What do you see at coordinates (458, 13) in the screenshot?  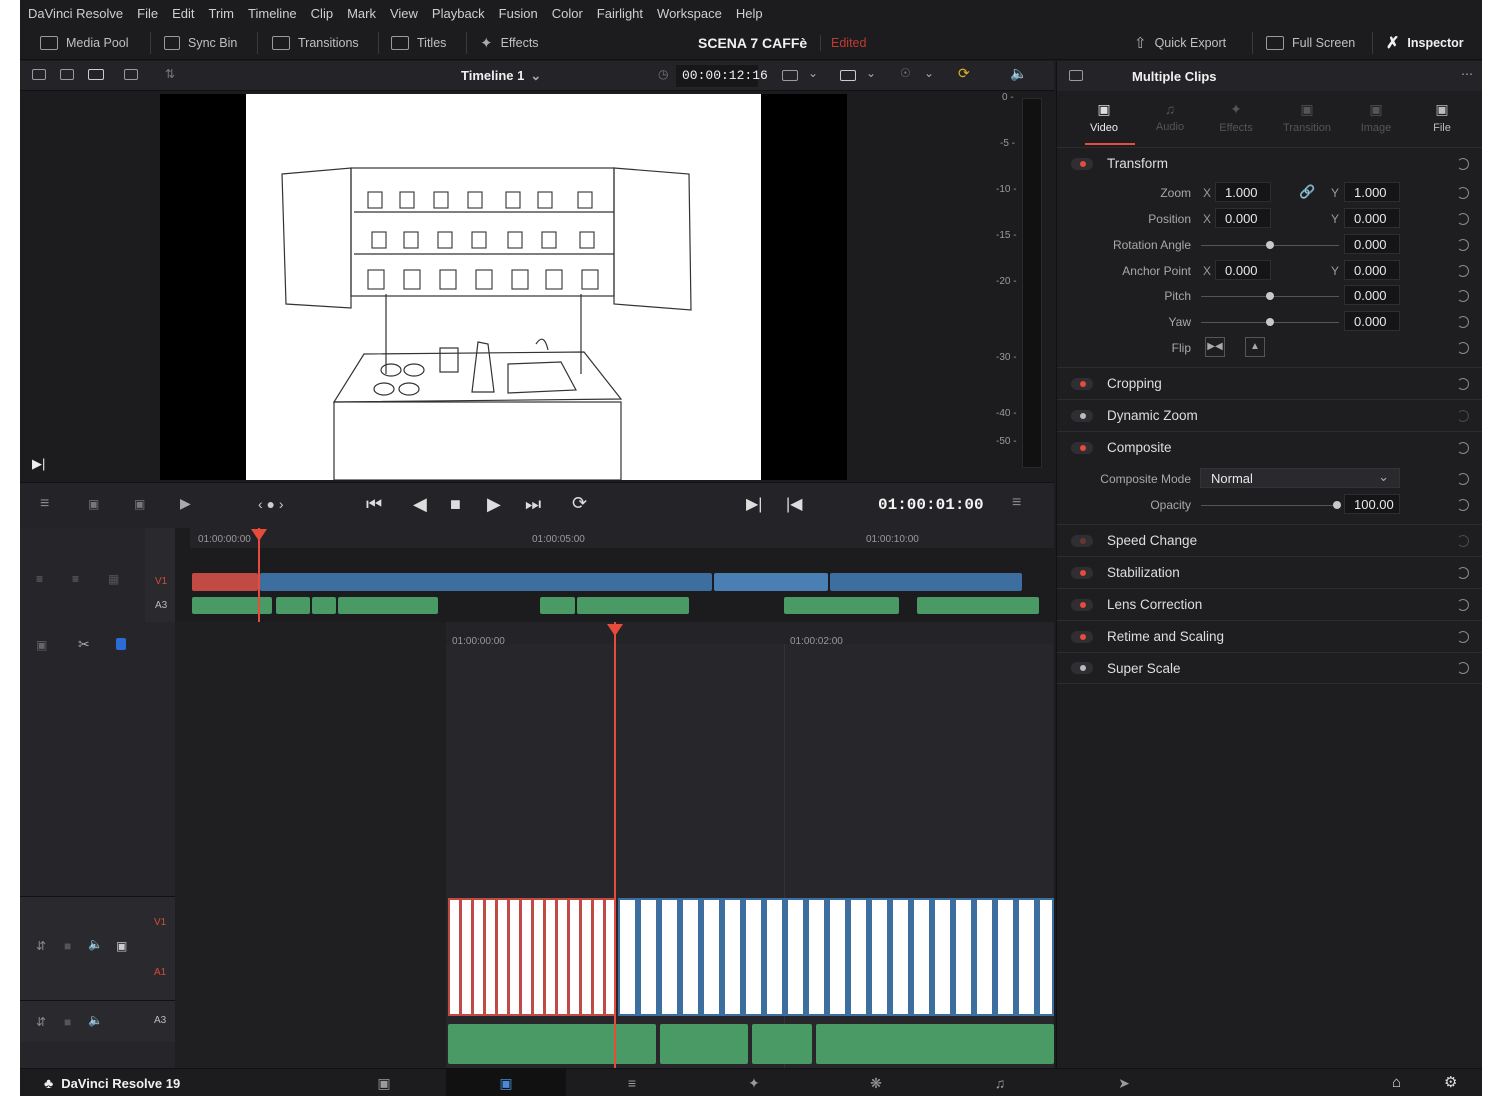 I see `menu-playback: Playback` at bounding box center [458, 13].